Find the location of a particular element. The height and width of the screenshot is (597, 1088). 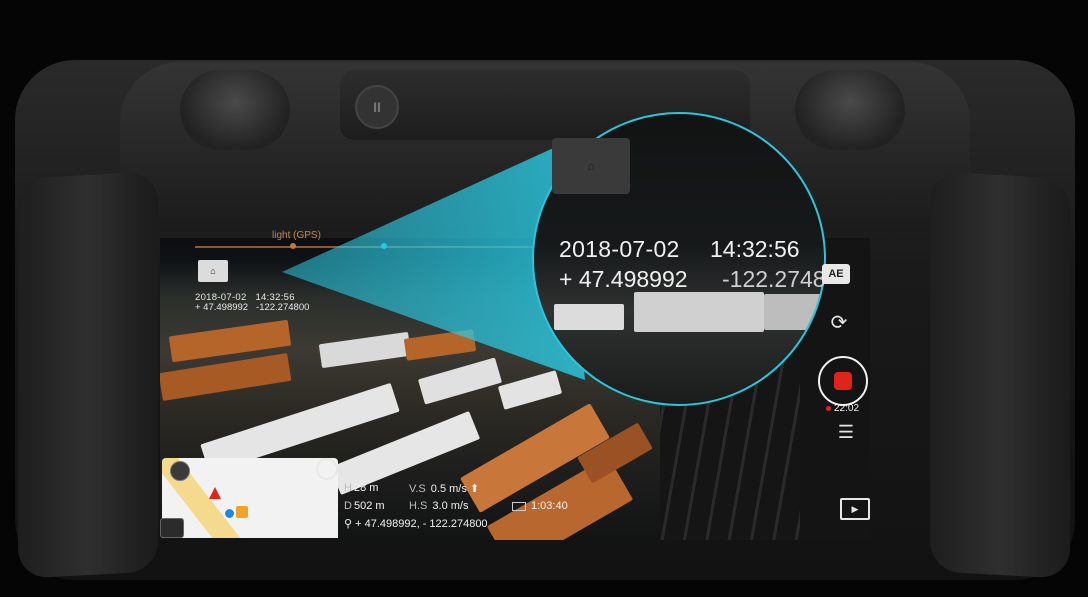

playback-icon: ▶ is located at coordinates (855, 509).